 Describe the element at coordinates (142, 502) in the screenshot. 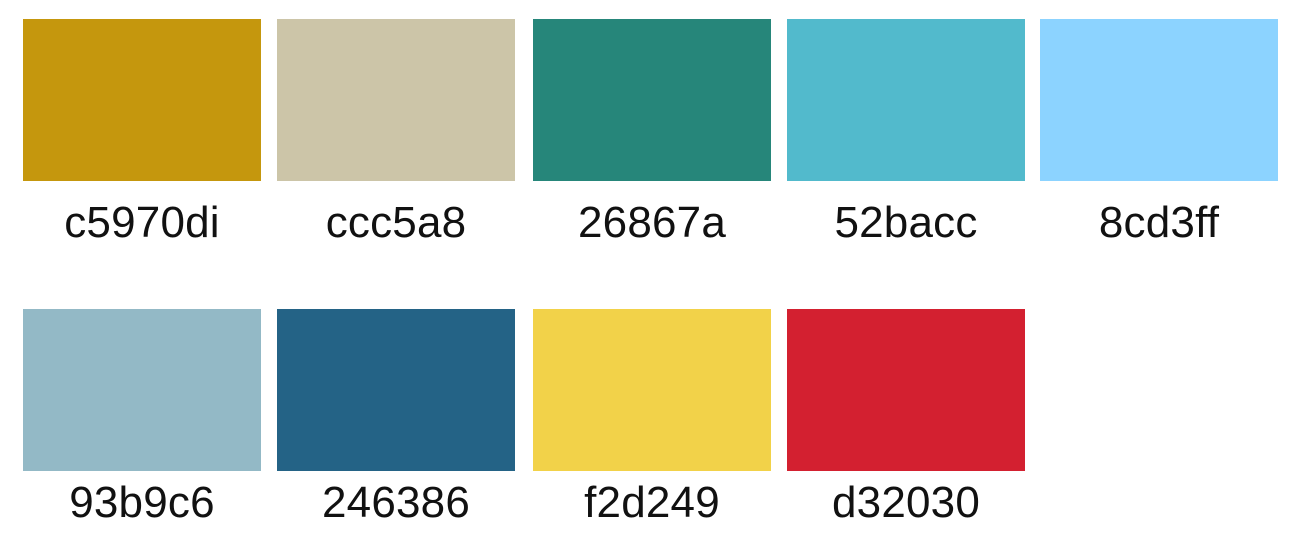

I see `swatch-label: 93b9c6` at that location.